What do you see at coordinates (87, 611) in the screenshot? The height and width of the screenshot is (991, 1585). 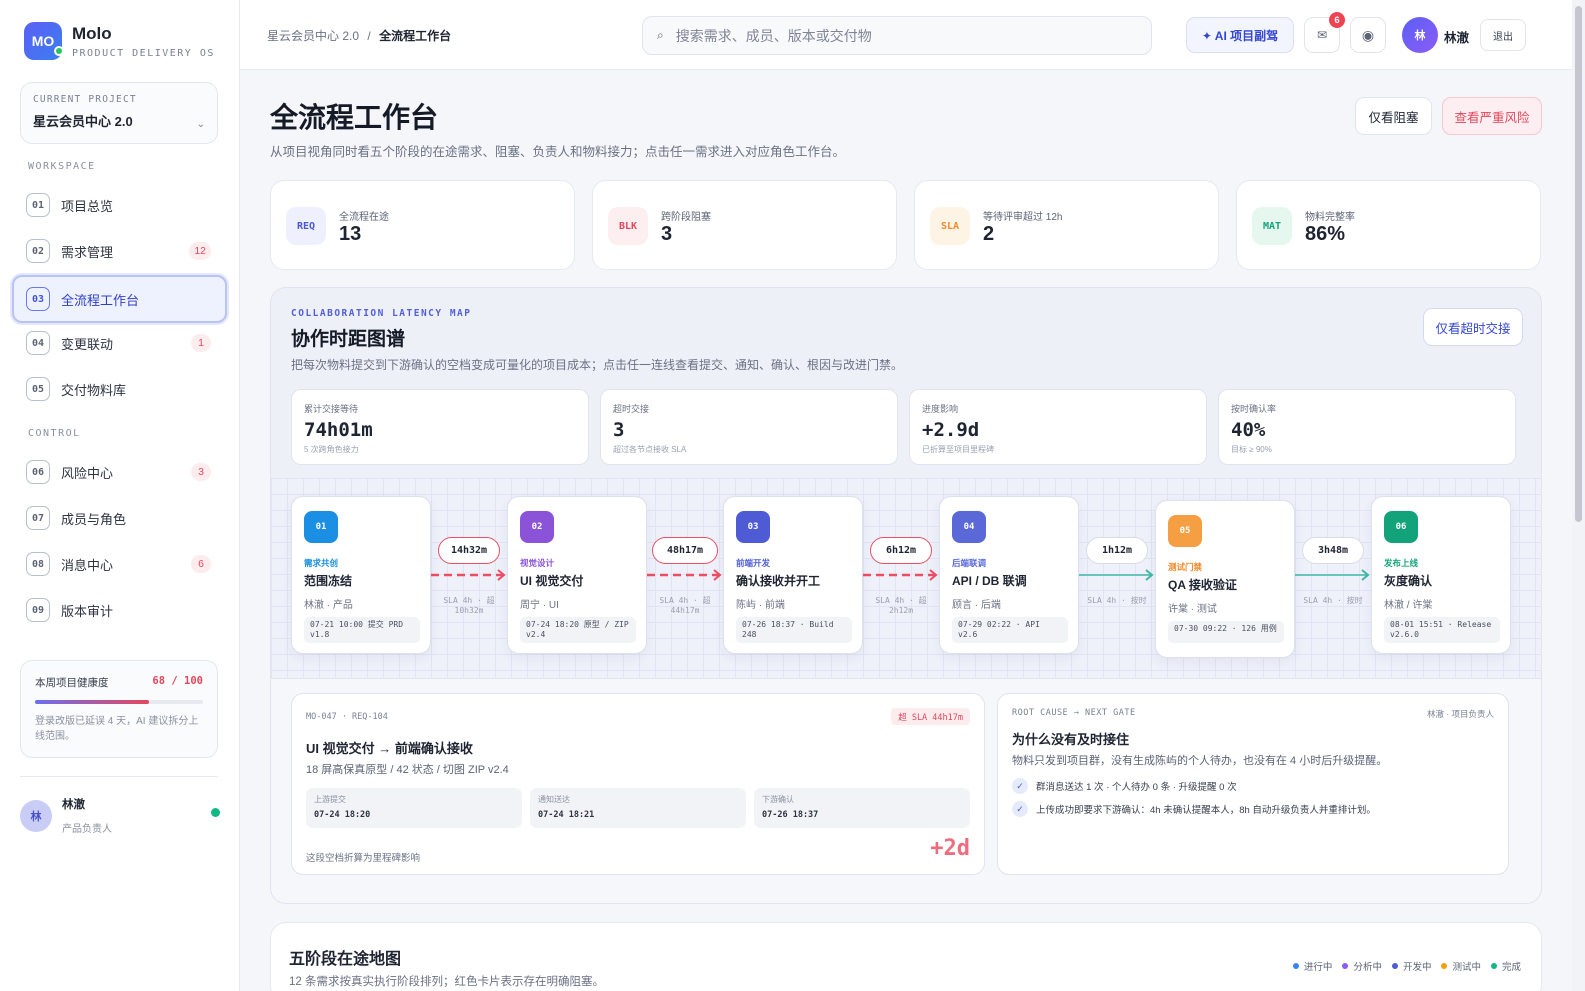 I see `nav-label: 版本审计` at bounding box center [87, 611].